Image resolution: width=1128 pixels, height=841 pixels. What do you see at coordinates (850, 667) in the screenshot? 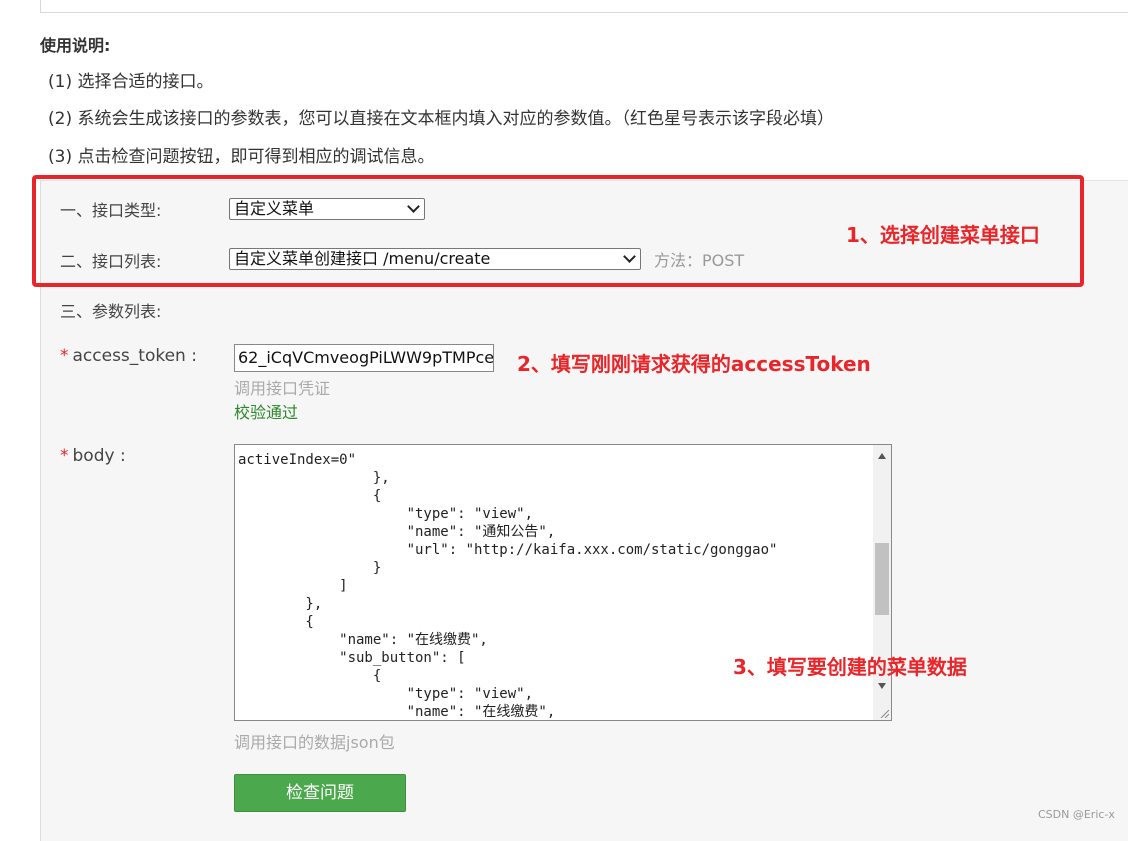
I see `annotation-step3: 3、填写要创建的菜单数据` at bounding box center [850, 667].